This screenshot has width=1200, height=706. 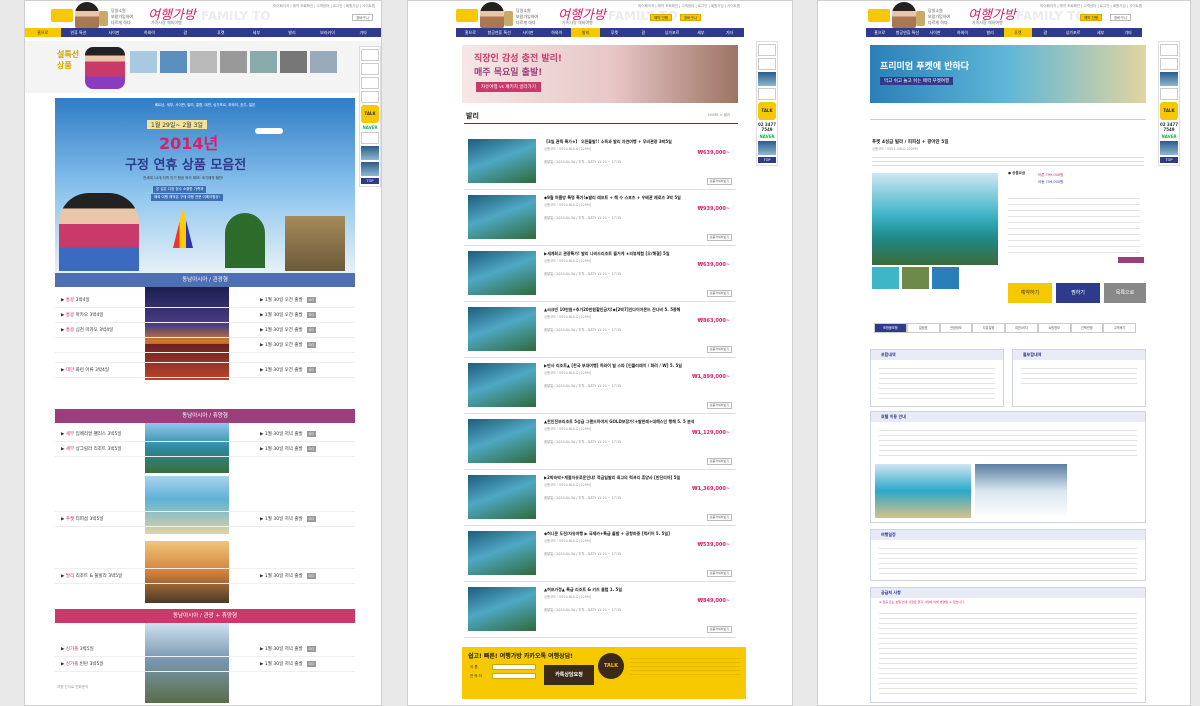 What do you see at coordinates (205, 330) in the screenshot?
I see `list-item: ▶ 홍콩 심천 마카오 3박4일 ▶ 1월 30일 오전 출발 GO` at bounding box center [205, 330].